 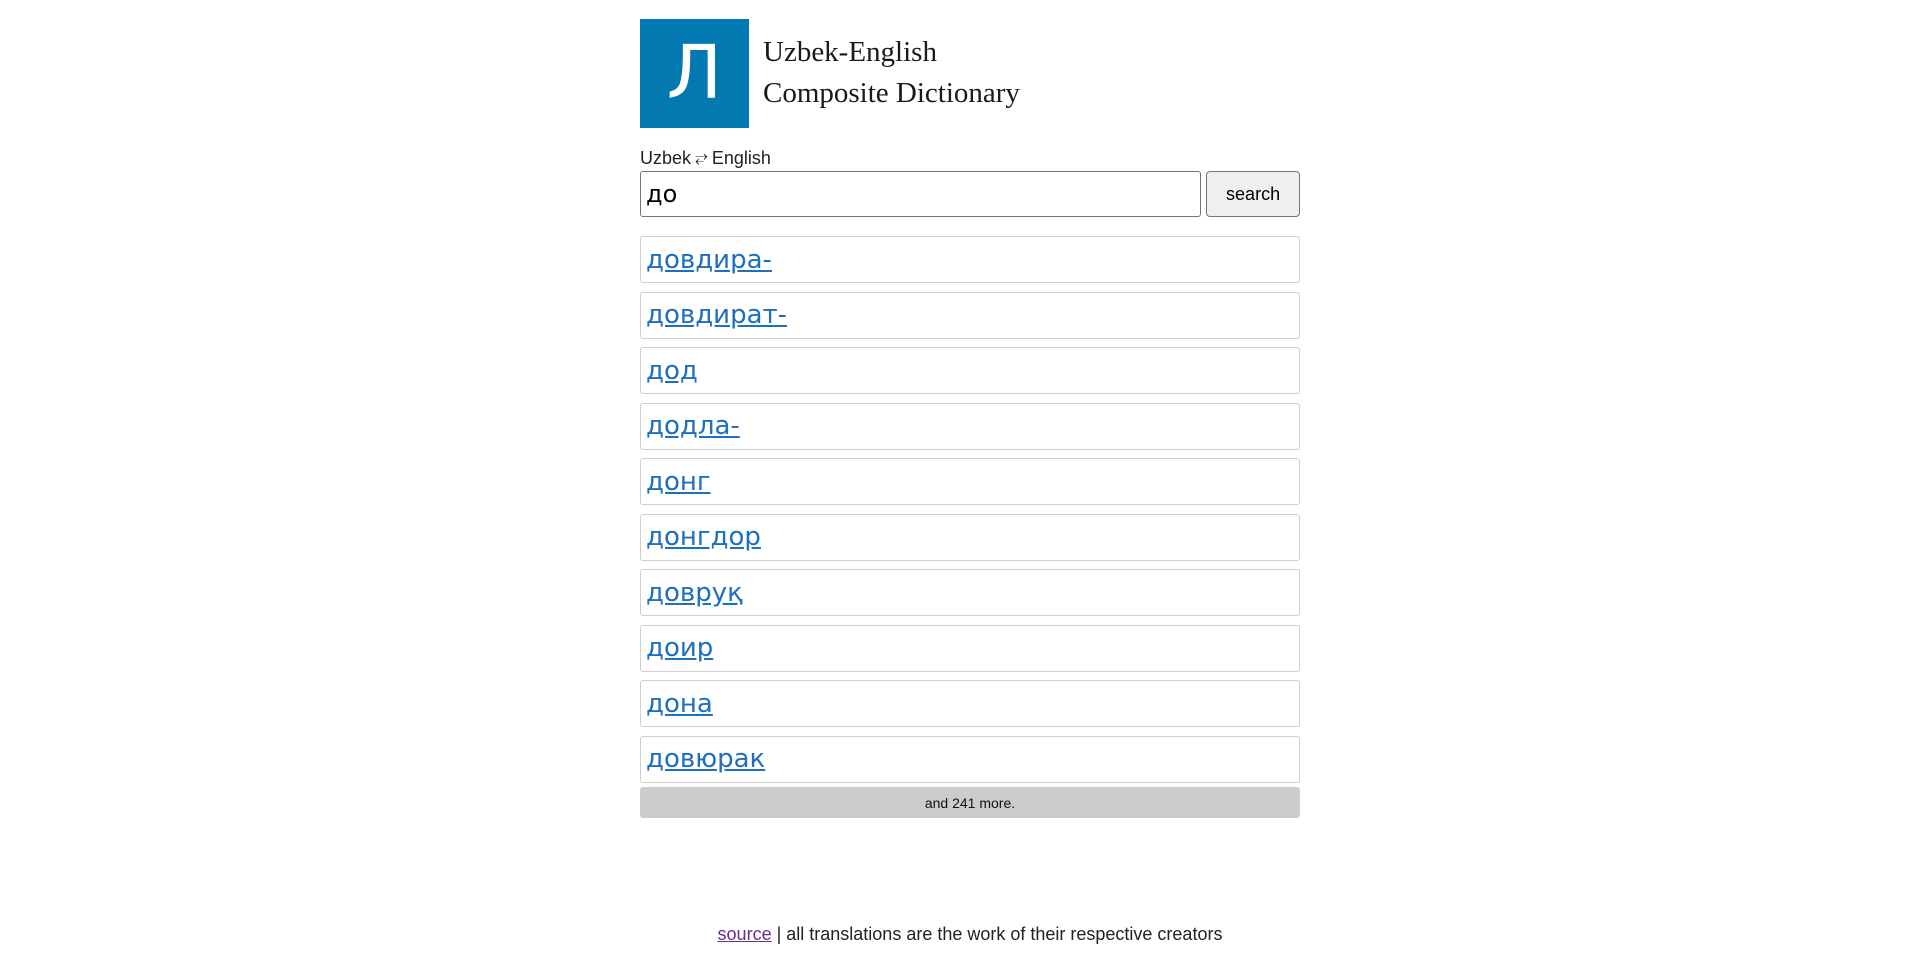 I want to click on source-language-label: Uzbek, so click(x=666, y=158).